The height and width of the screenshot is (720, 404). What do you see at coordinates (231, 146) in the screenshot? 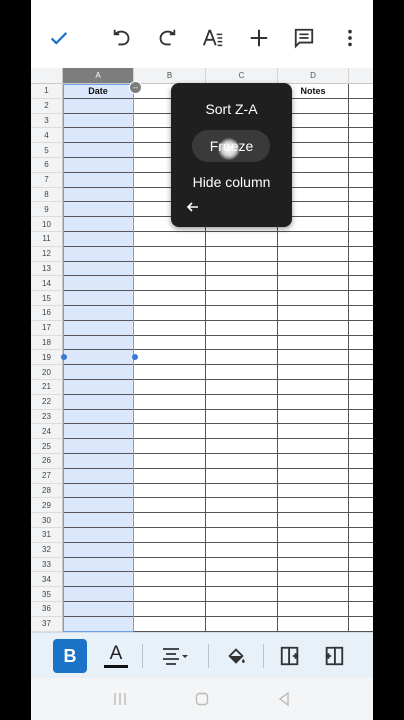
I see `menu-item-freeze: Freeze` at bounding box center [231, 146].